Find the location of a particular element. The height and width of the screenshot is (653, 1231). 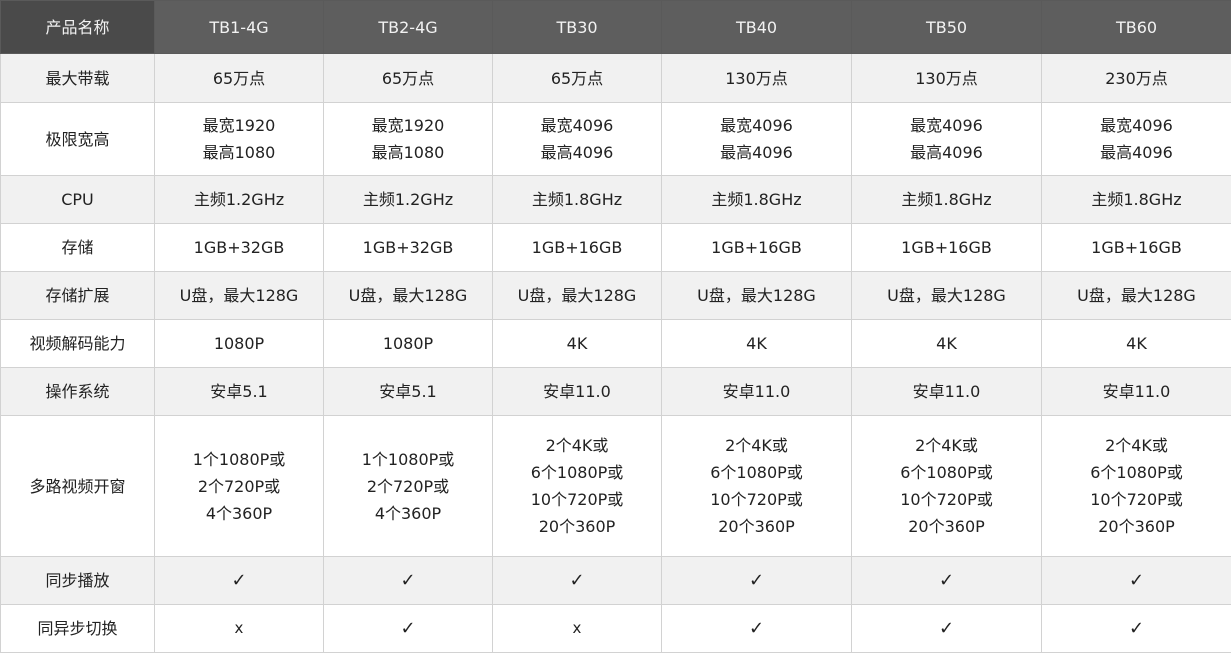

row-label: 最大带载 is located at coordinates (77, 78).